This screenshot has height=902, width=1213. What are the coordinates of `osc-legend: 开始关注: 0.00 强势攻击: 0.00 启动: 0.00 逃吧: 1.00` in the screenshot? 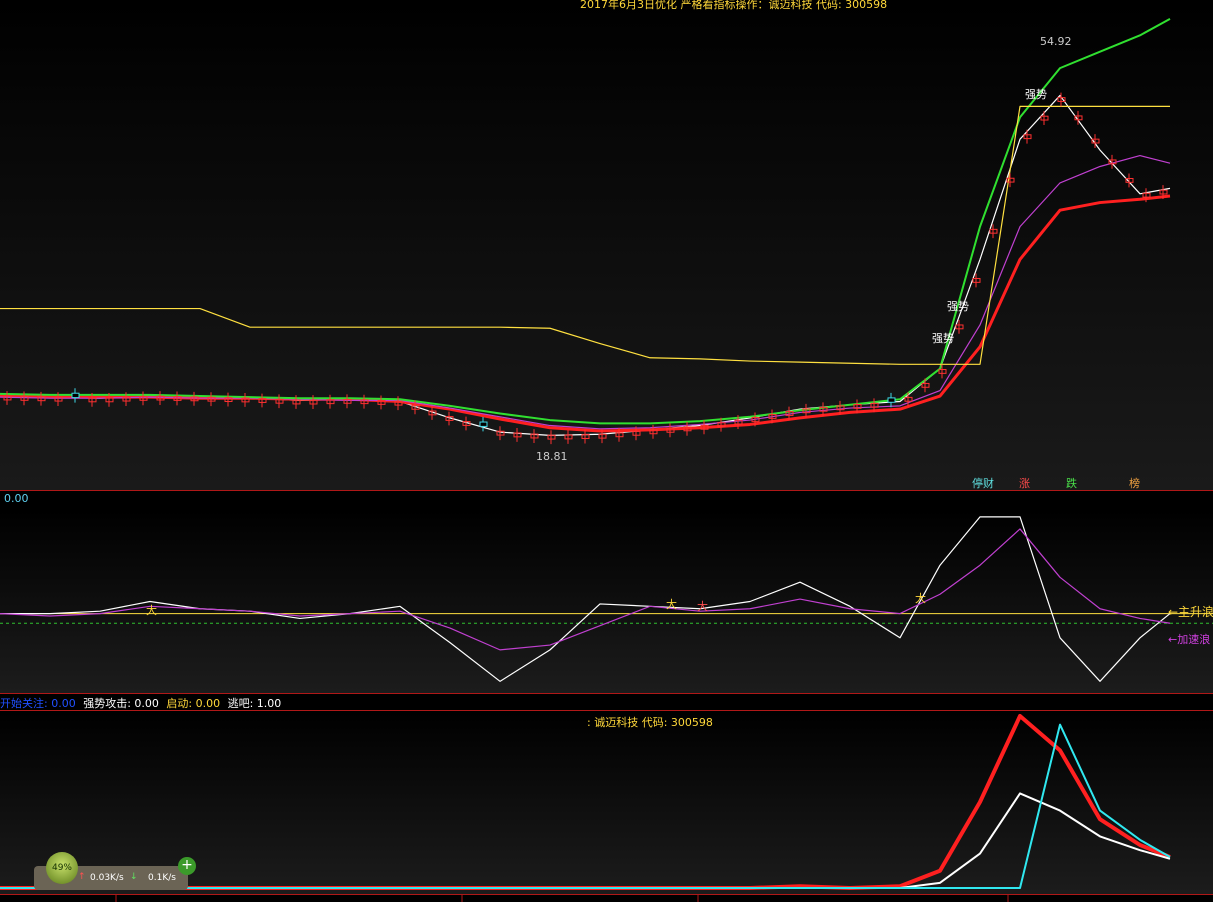 It's located at (140, 703).